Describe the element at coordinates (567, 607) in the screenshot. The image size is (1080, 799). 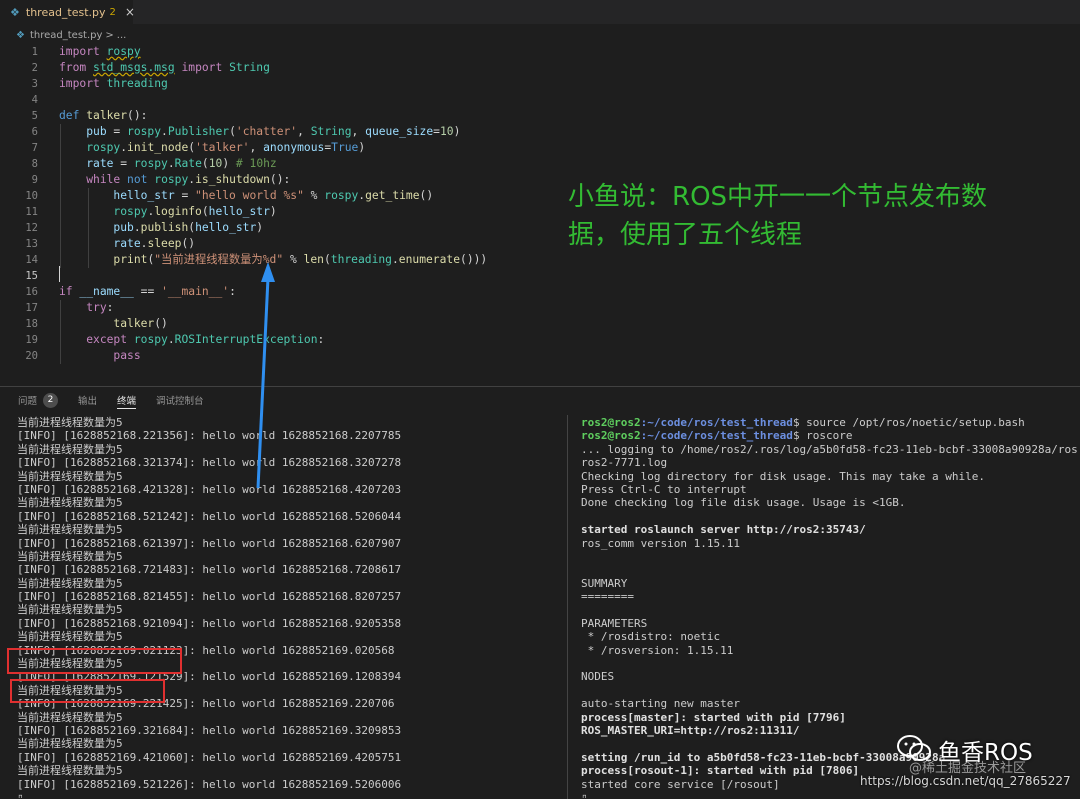
I see `terminal-split-divider` at that location.